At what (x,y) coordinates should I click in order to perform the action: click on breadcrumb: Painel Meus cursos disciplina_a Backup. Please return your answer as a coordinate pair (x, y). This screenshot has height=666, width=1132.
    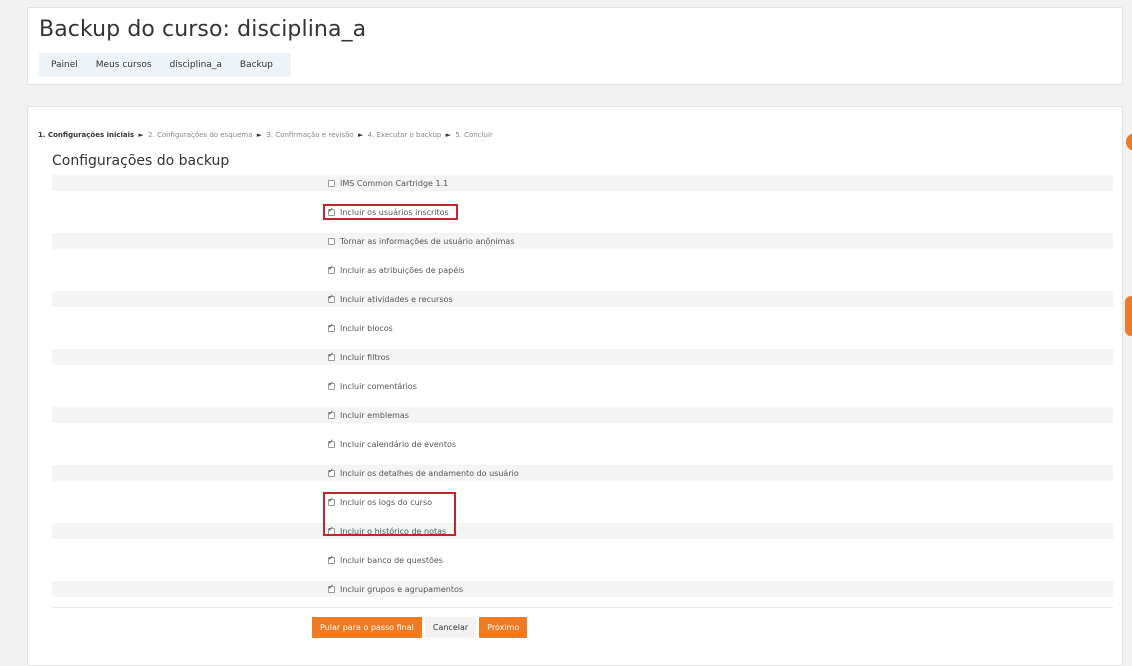
    Looking at the image, I should click on (165, 65).